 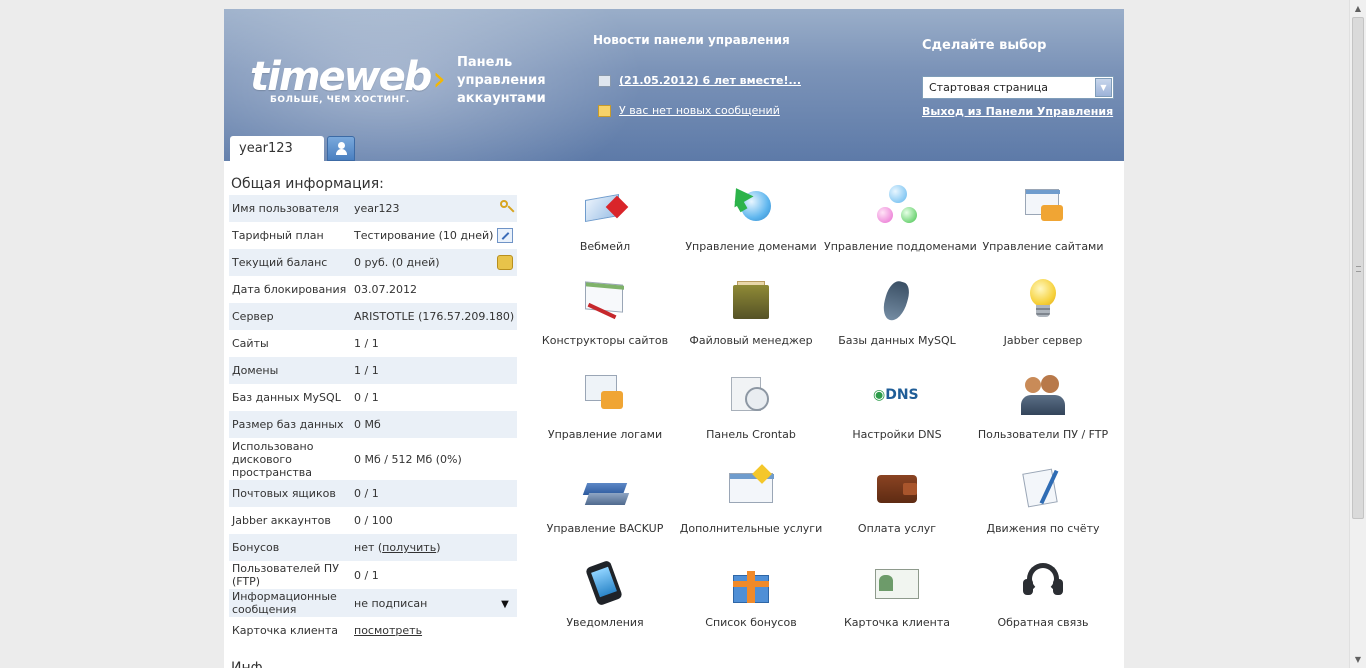 I want to click on table-row: Домены 1 / 1, so click(x=373, y=370).